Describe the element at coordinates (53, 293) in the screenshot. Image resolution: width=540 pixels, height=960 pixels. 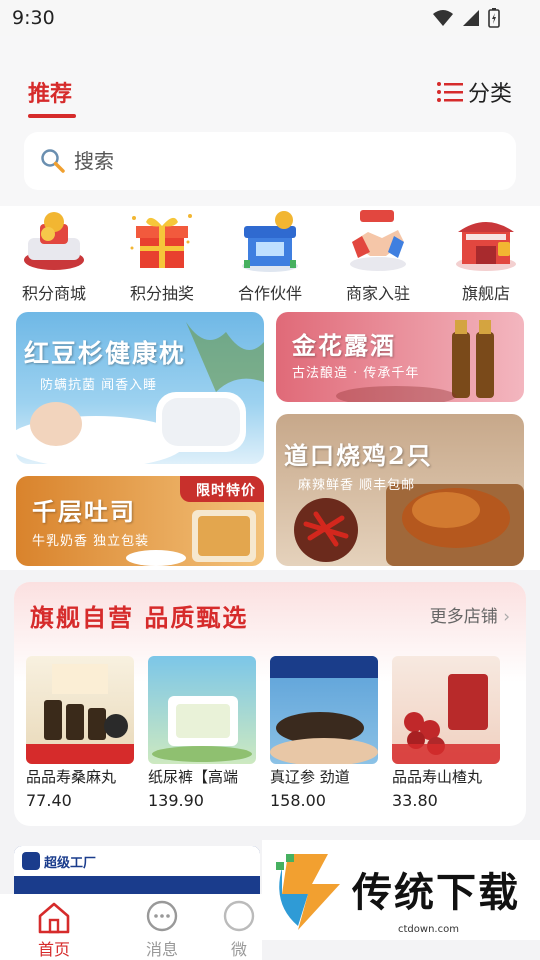
I see `quick-item-label: 积分商城` at that location.